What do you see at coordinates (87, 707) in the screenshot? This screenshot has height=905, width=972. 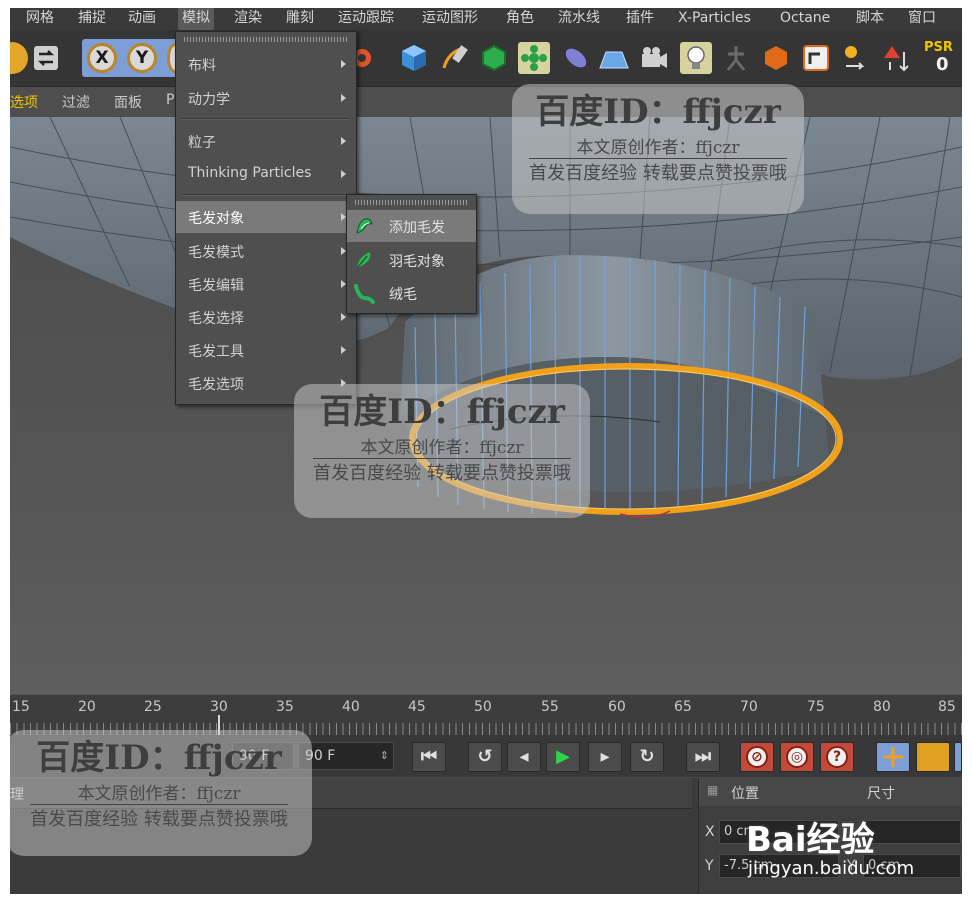 I see `timeline-tick-label: 20` at bounding box center [87, 707].